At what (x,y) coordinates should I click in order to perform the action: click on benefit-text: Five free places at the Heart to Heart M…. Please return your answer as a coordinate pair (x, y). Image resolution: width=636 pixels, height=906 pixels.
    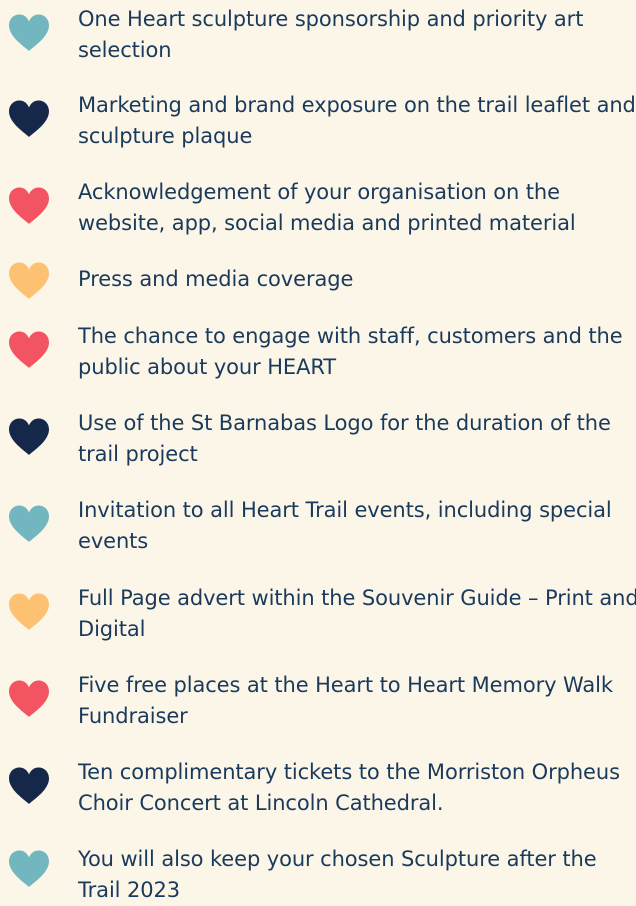
    Looking at the image, I should click on (345, 700).